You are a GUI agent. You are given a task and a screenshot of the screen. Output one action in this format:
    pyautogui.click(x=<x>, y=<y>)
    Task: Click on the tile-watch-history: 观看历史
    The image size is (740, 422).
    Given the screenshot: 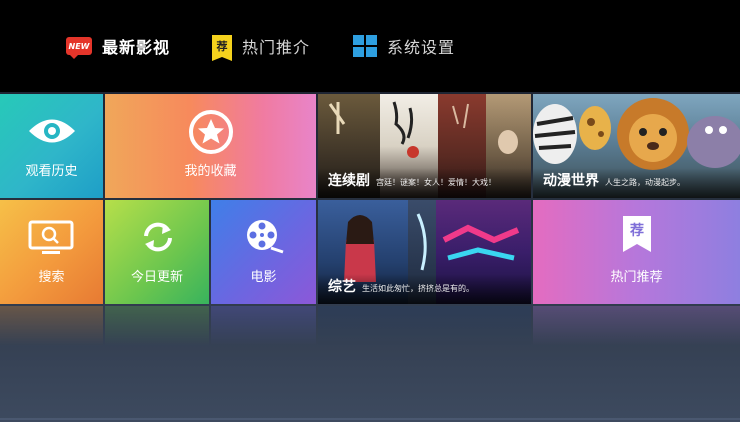 What is the action you would take?
    pyautogui.click(x=51, y=146)
    